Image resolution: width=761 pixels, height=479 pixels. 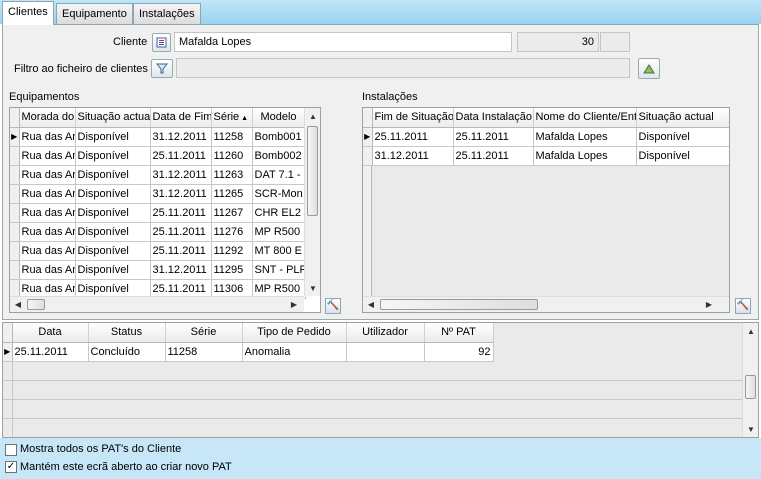 I want to click on table-cell: 11295, so click(x=232, y=270).